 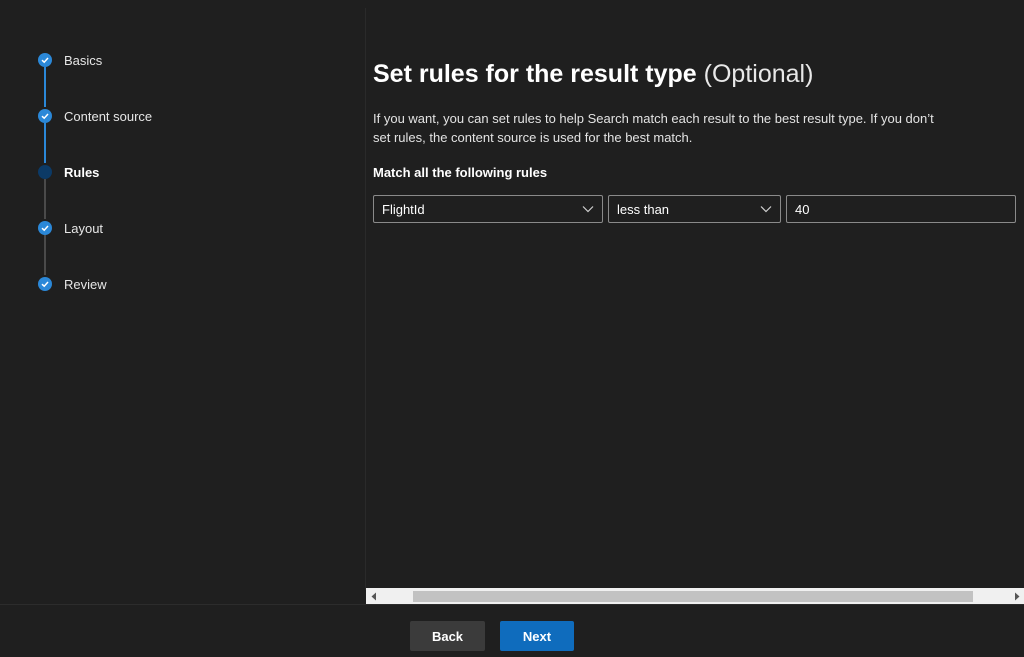 I want to click on rule-property-value: FlightId, so click(x=403, y=209).